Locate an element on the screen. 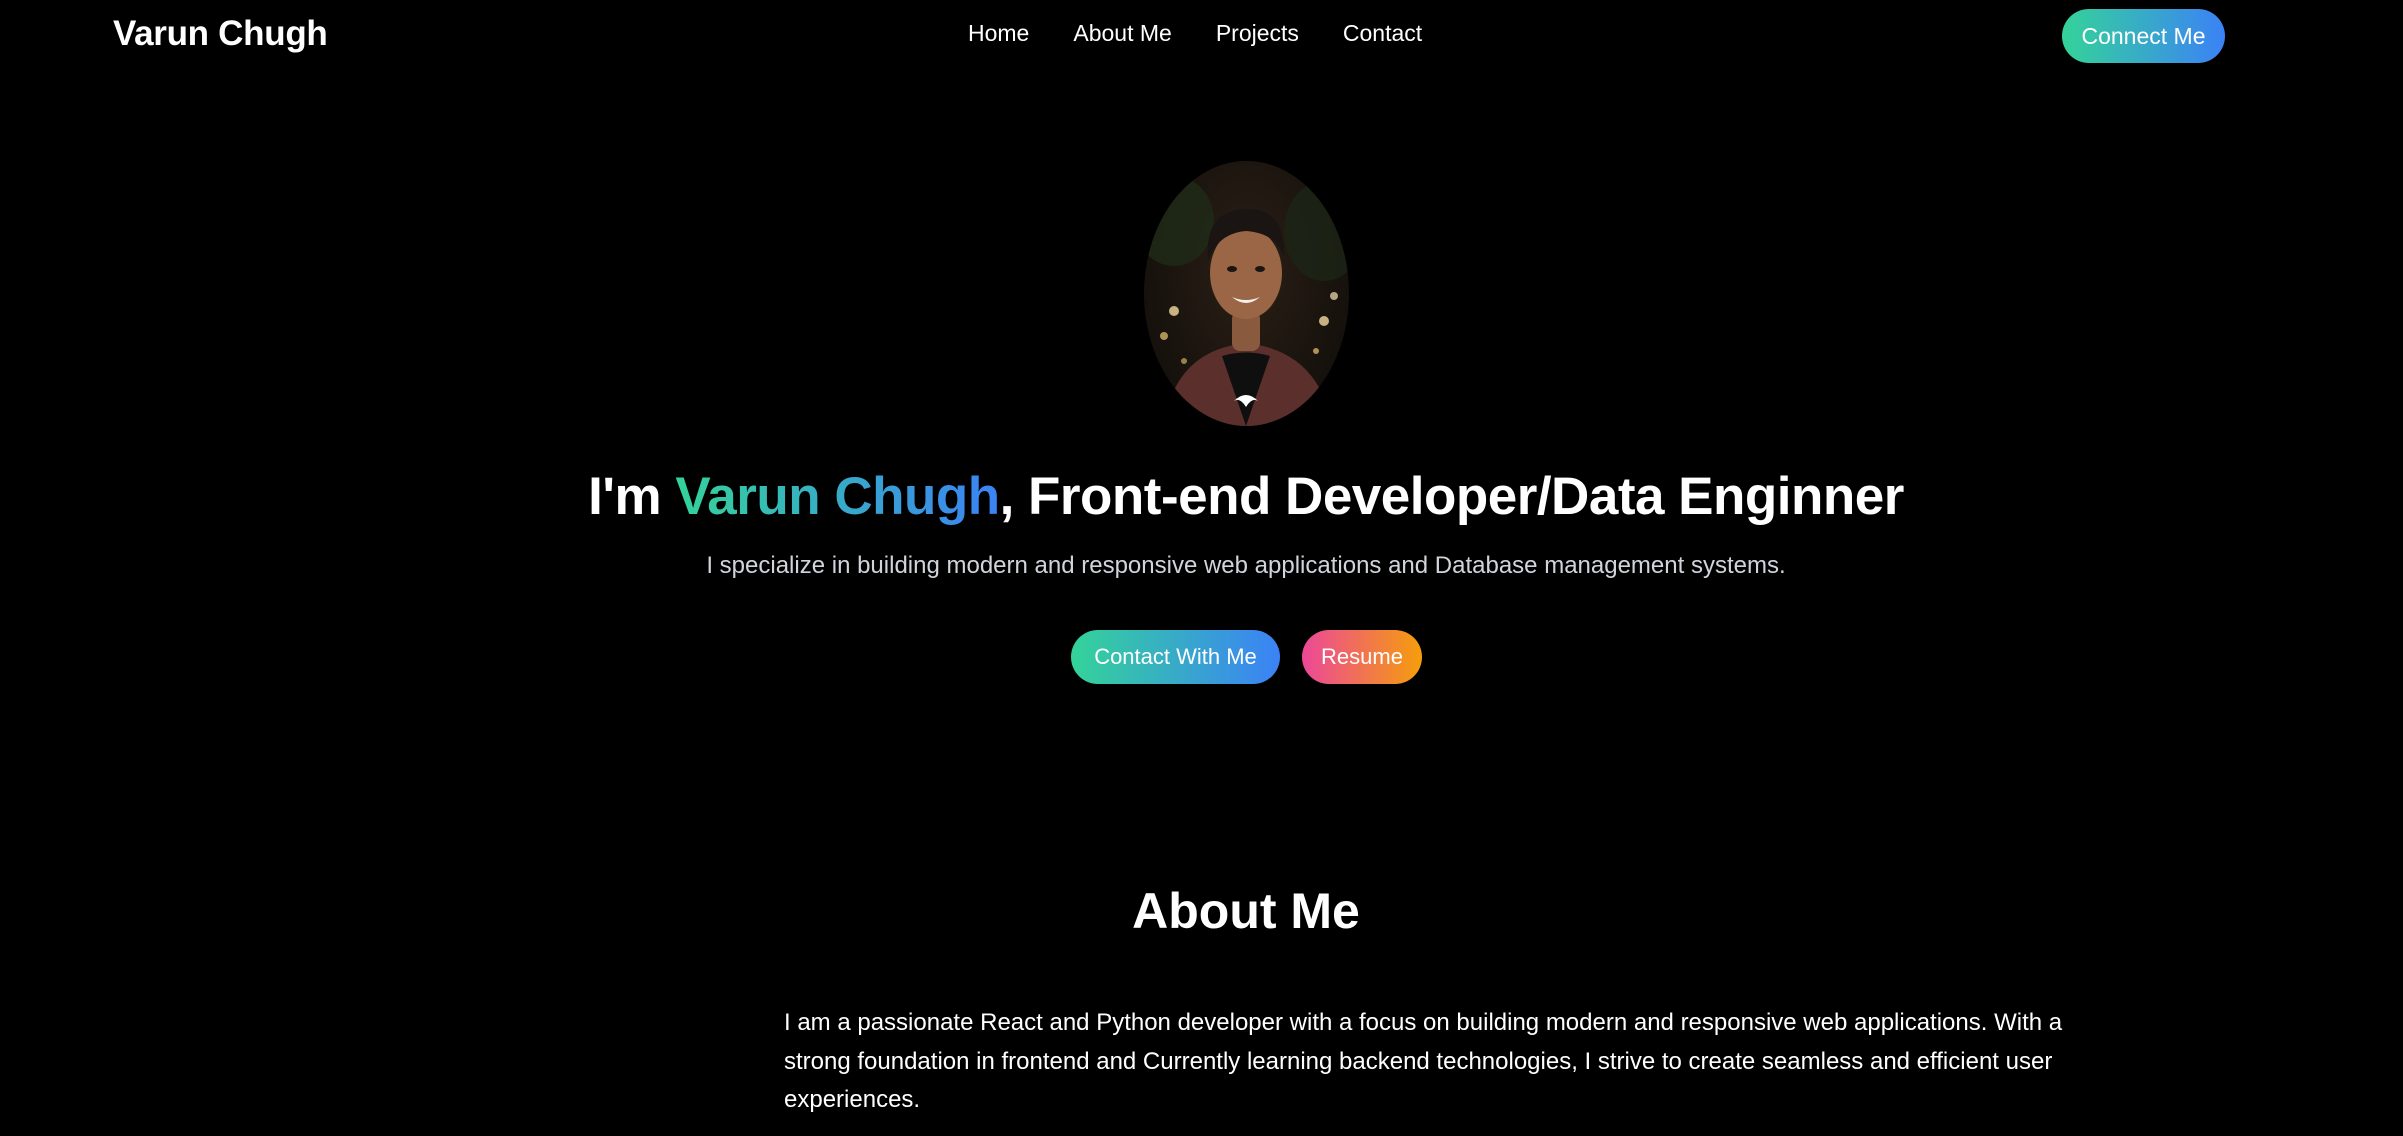 The height and width of the screenshot is (1136, 2403). hero-buttons: Contact With Me Resume is located at coordinates (1246, 657).